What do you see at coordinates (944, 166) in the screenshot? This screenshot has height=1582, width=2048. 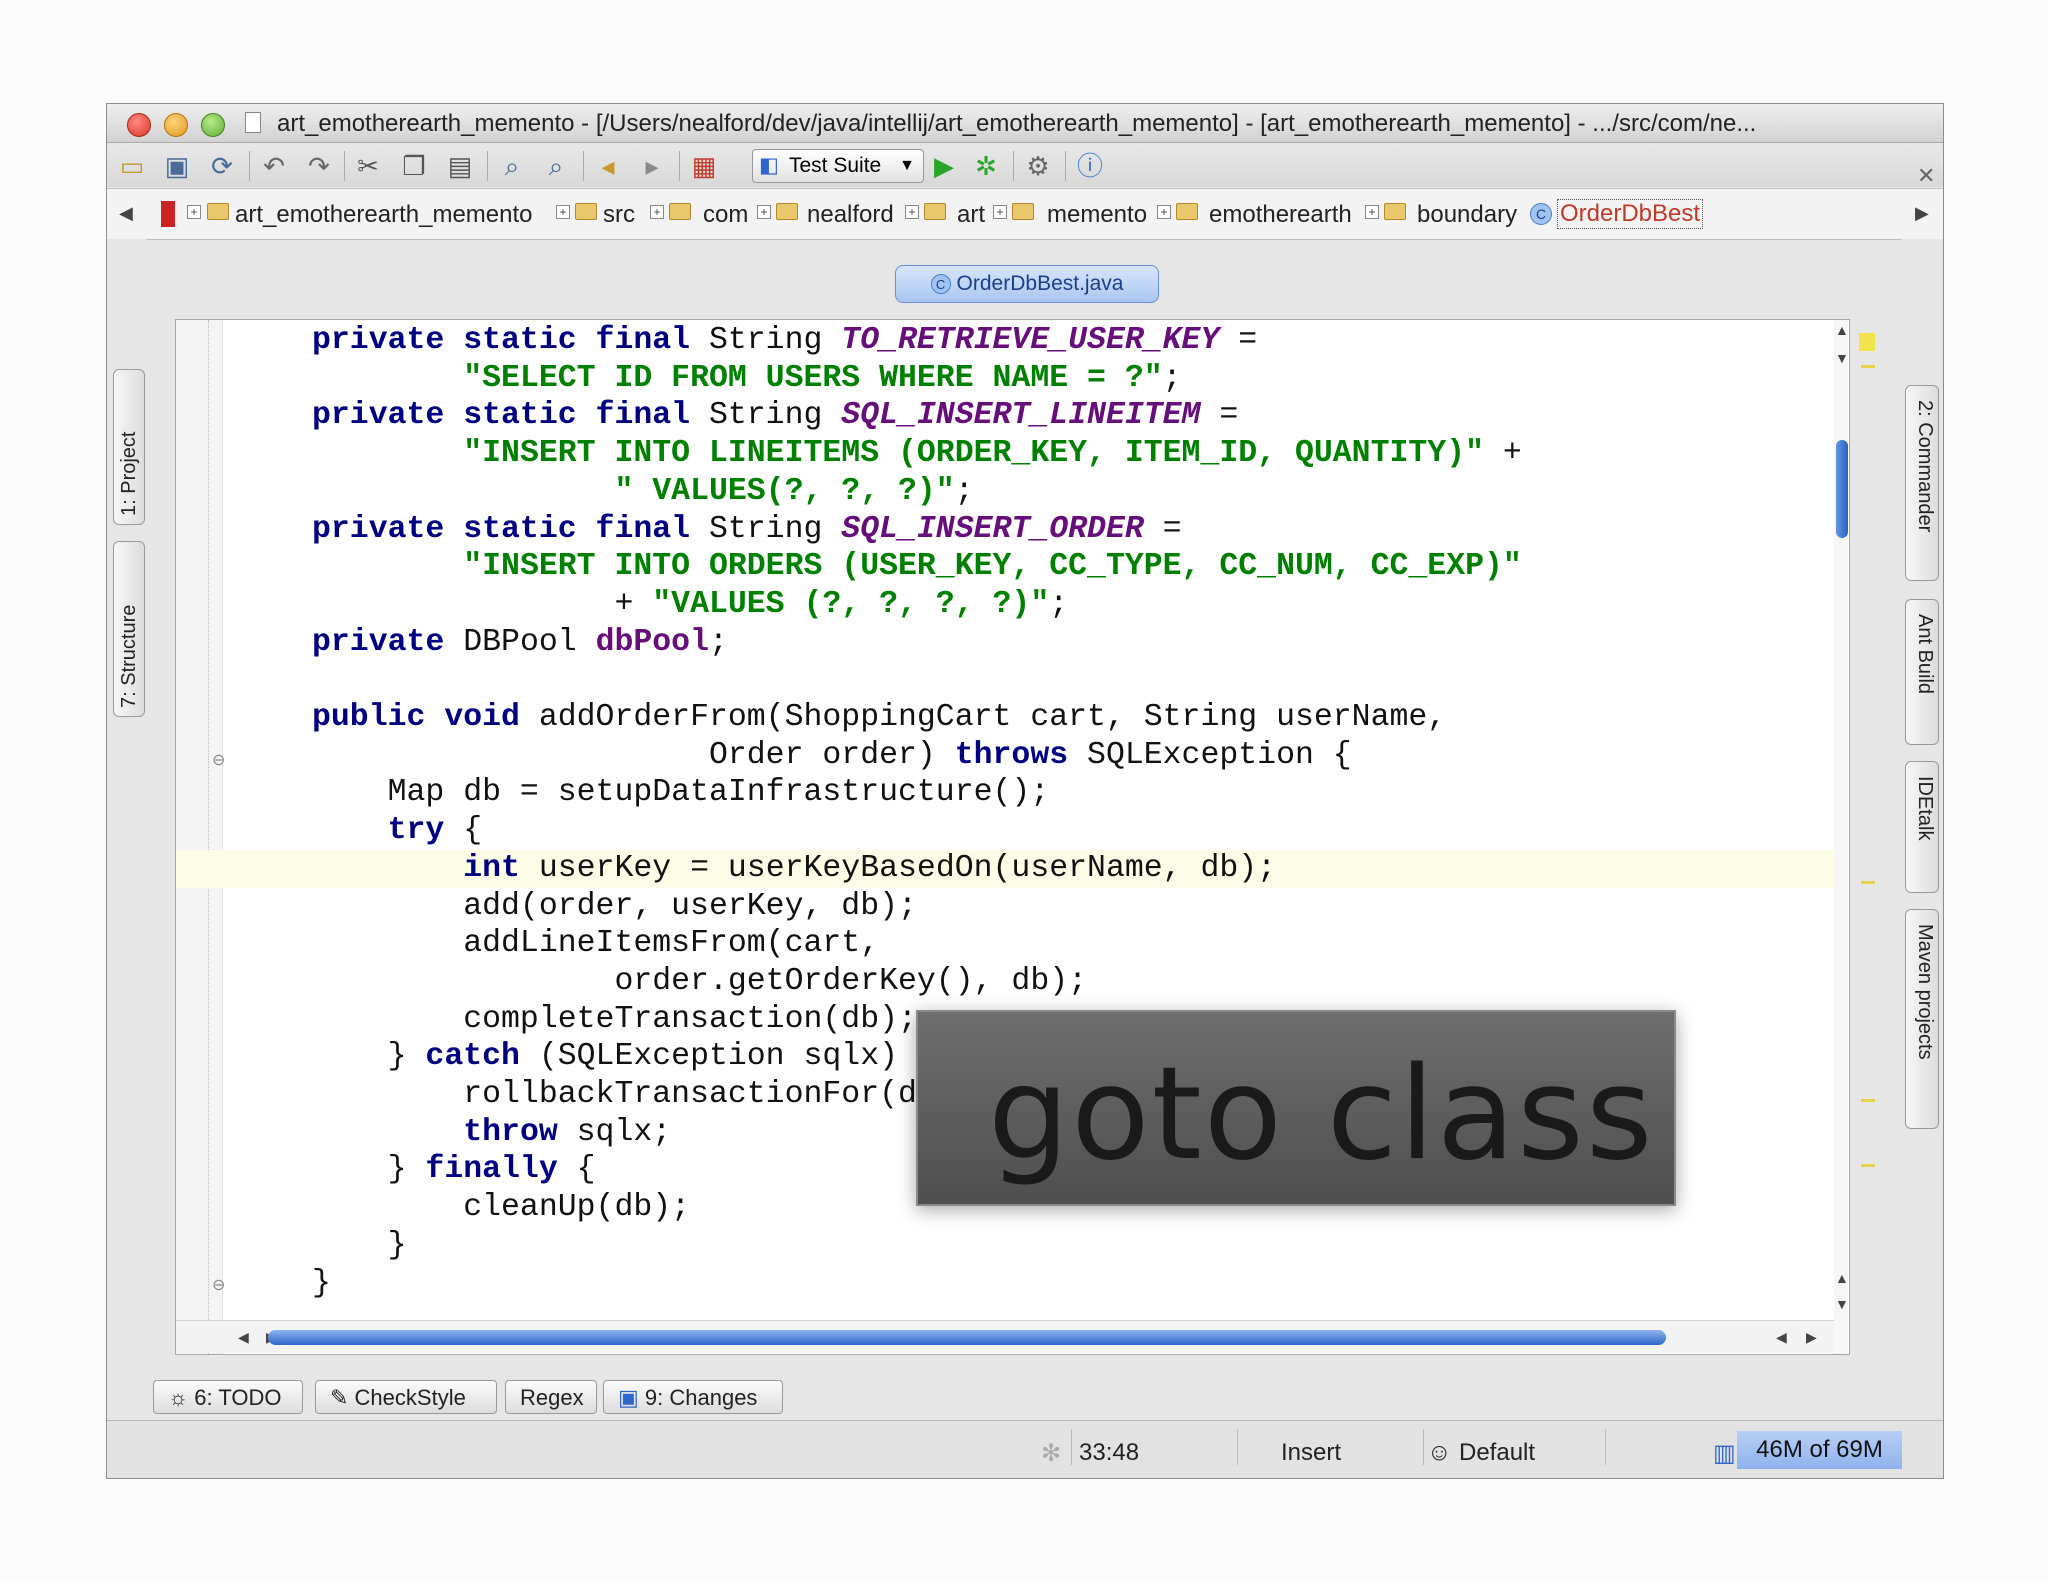 I see `run-icon: ▶` at bounding box center [944, 166].